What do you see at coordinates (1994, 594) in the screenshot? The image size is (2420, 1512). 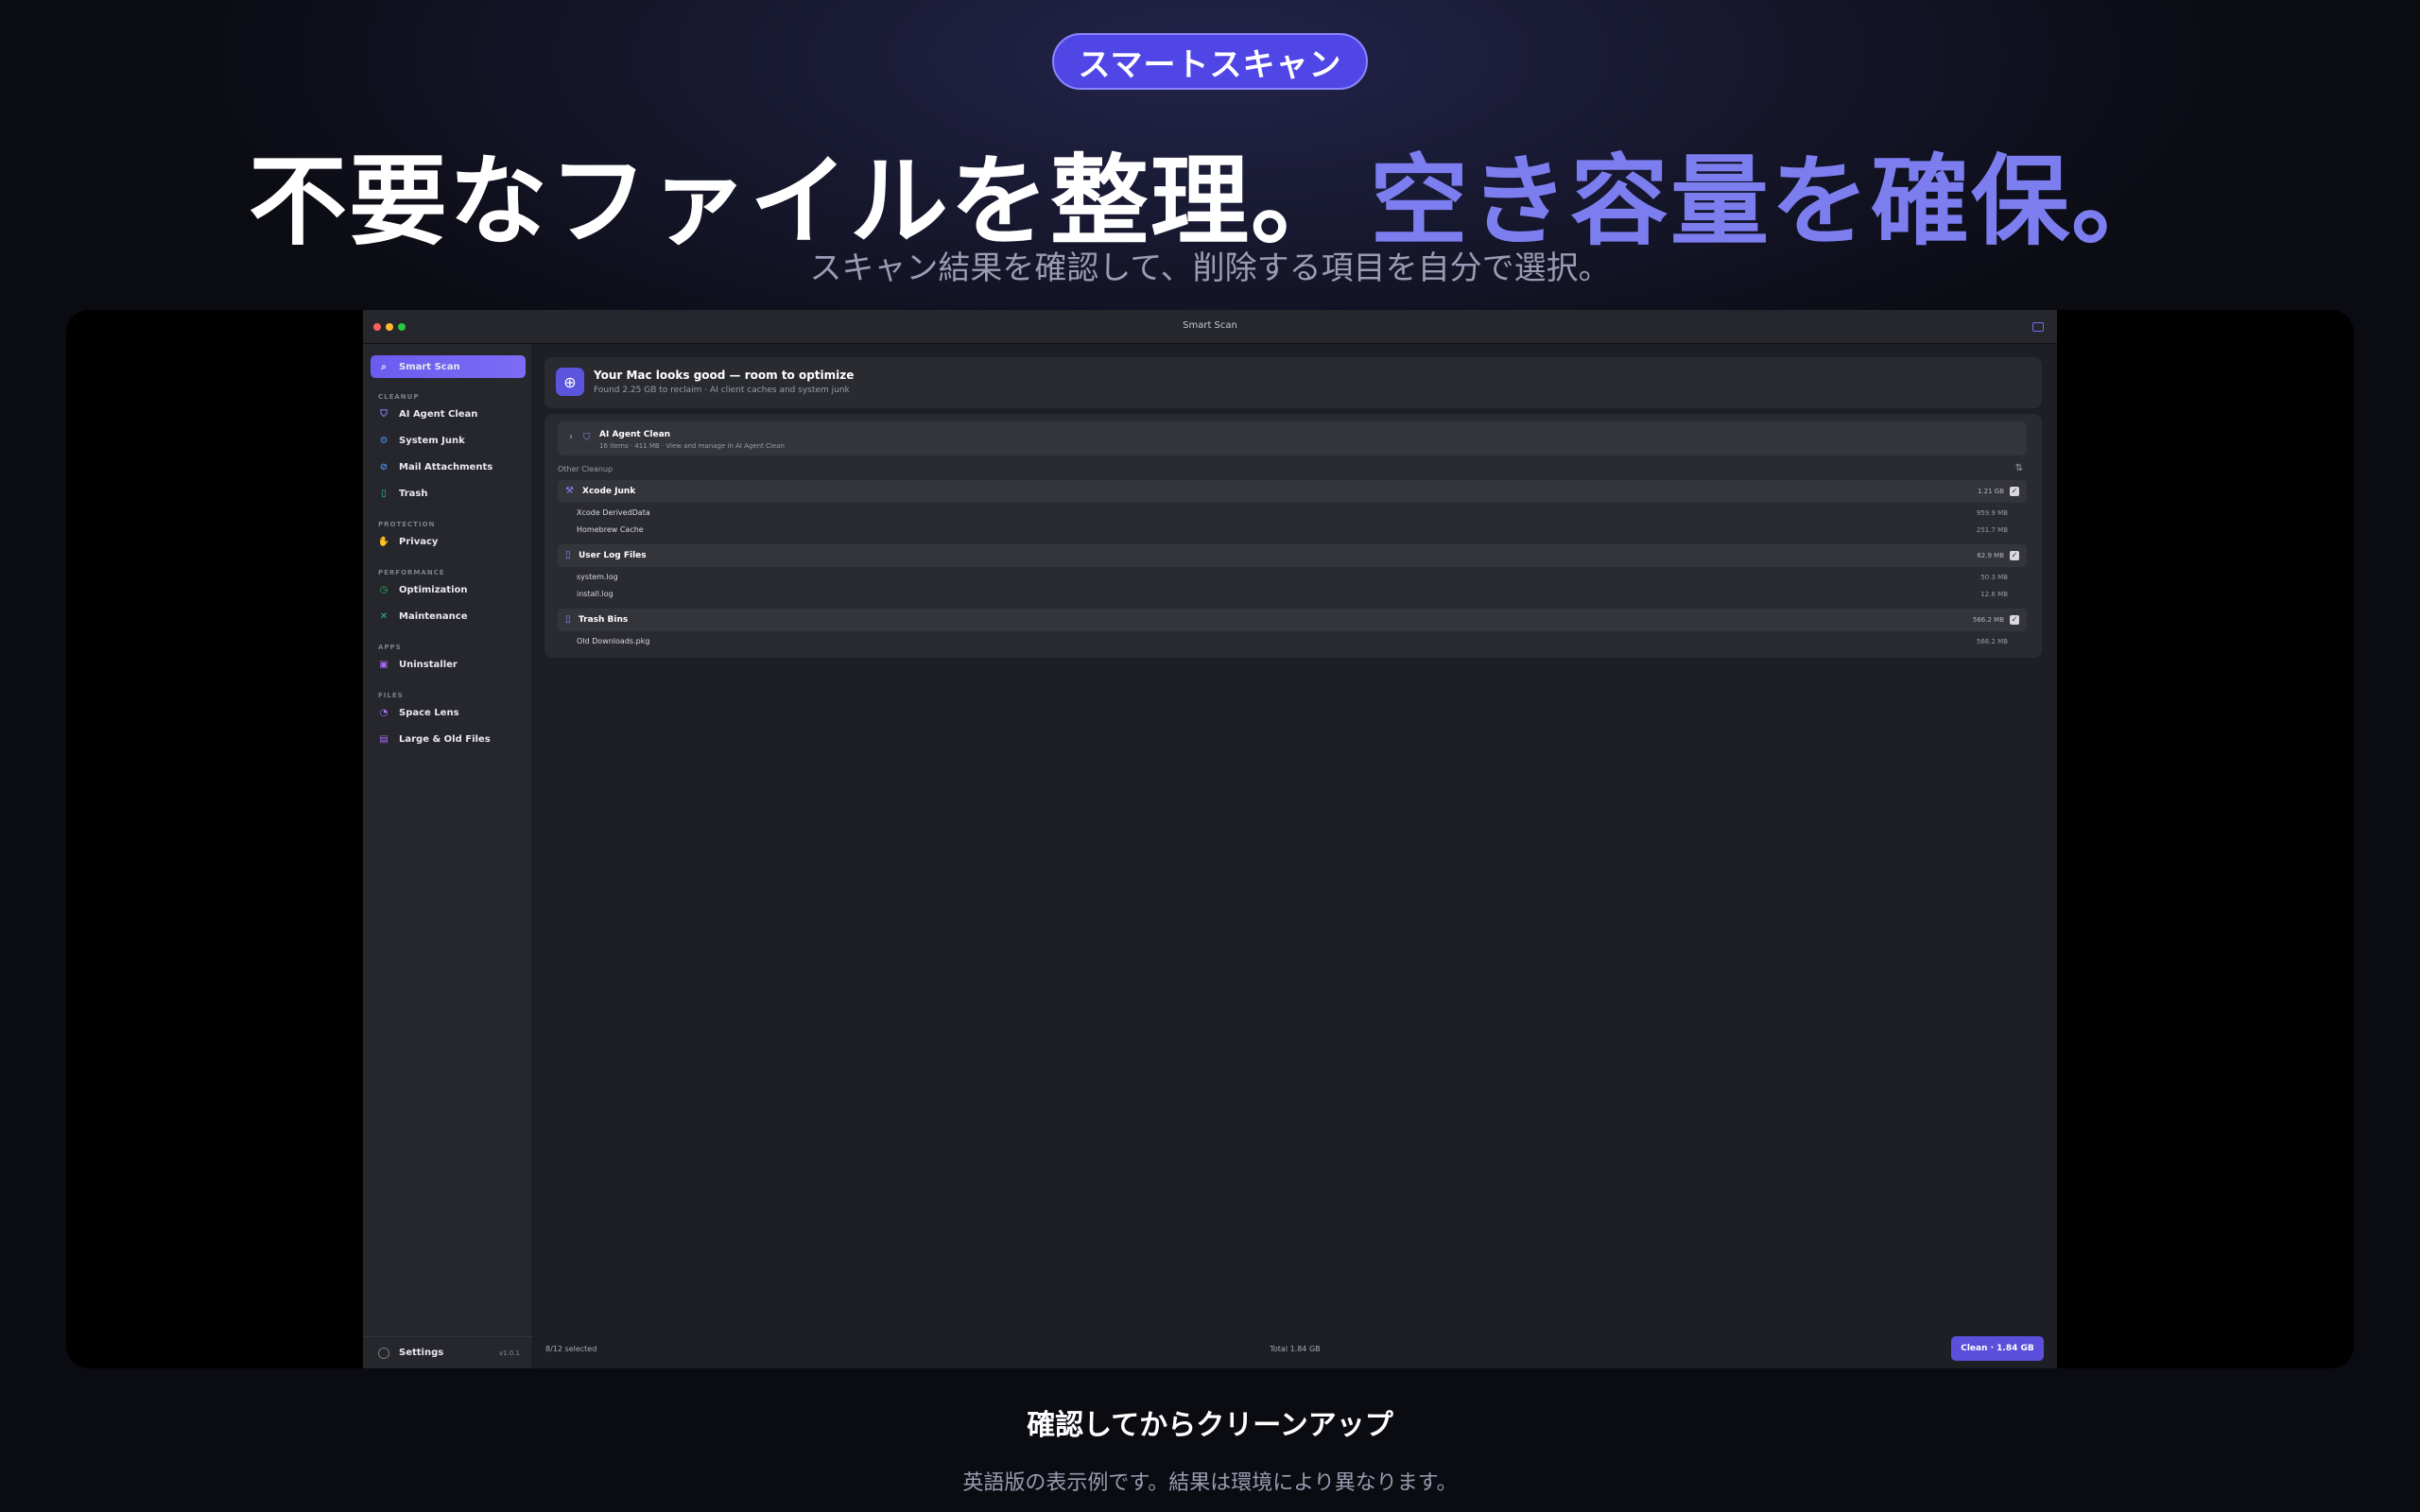 I see `item-size: 12.6 MB` at bounding box center [1994, 594].